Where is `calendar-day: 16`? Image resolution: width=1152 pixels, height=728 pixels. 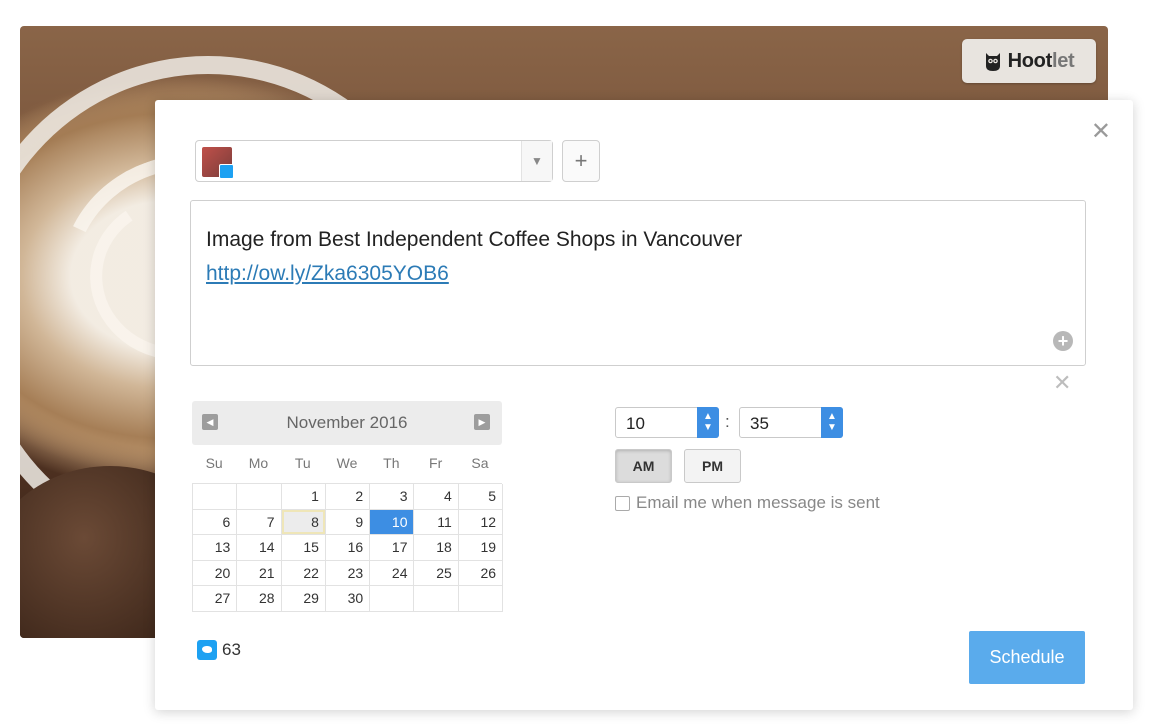 calendar-day: 16 is located at coordinates (348, 548).